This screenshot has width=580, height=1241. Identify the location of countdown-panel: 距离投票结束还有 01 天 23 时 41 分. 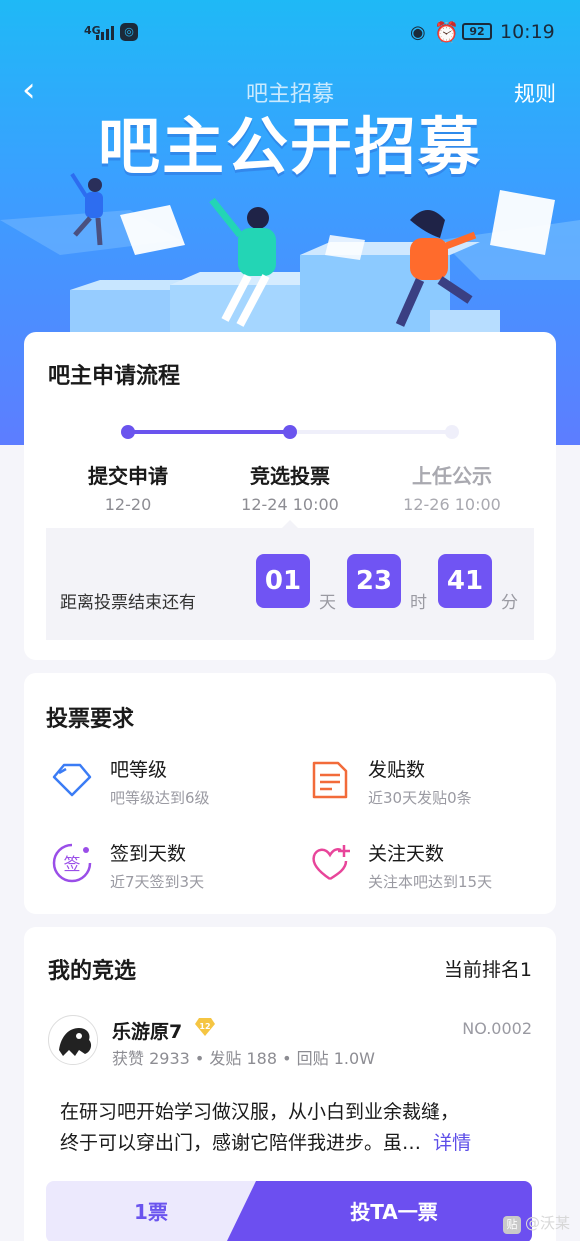
(290, 584).